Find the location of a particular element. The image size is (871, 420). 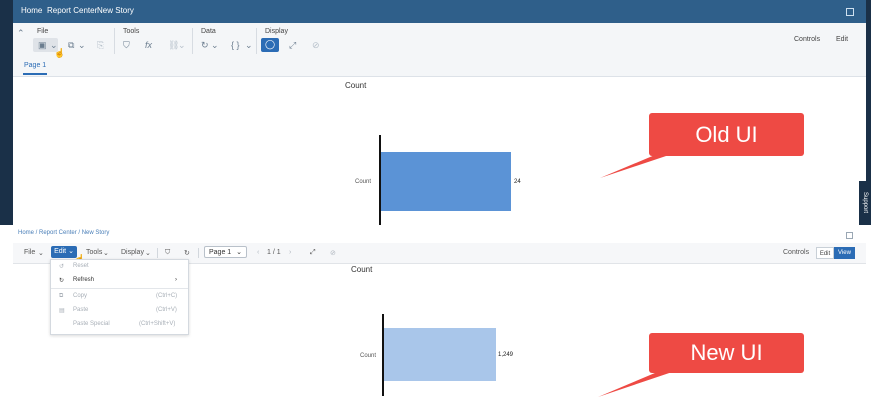

new-ui-callout: New UI is located at coordinates (726, 353).